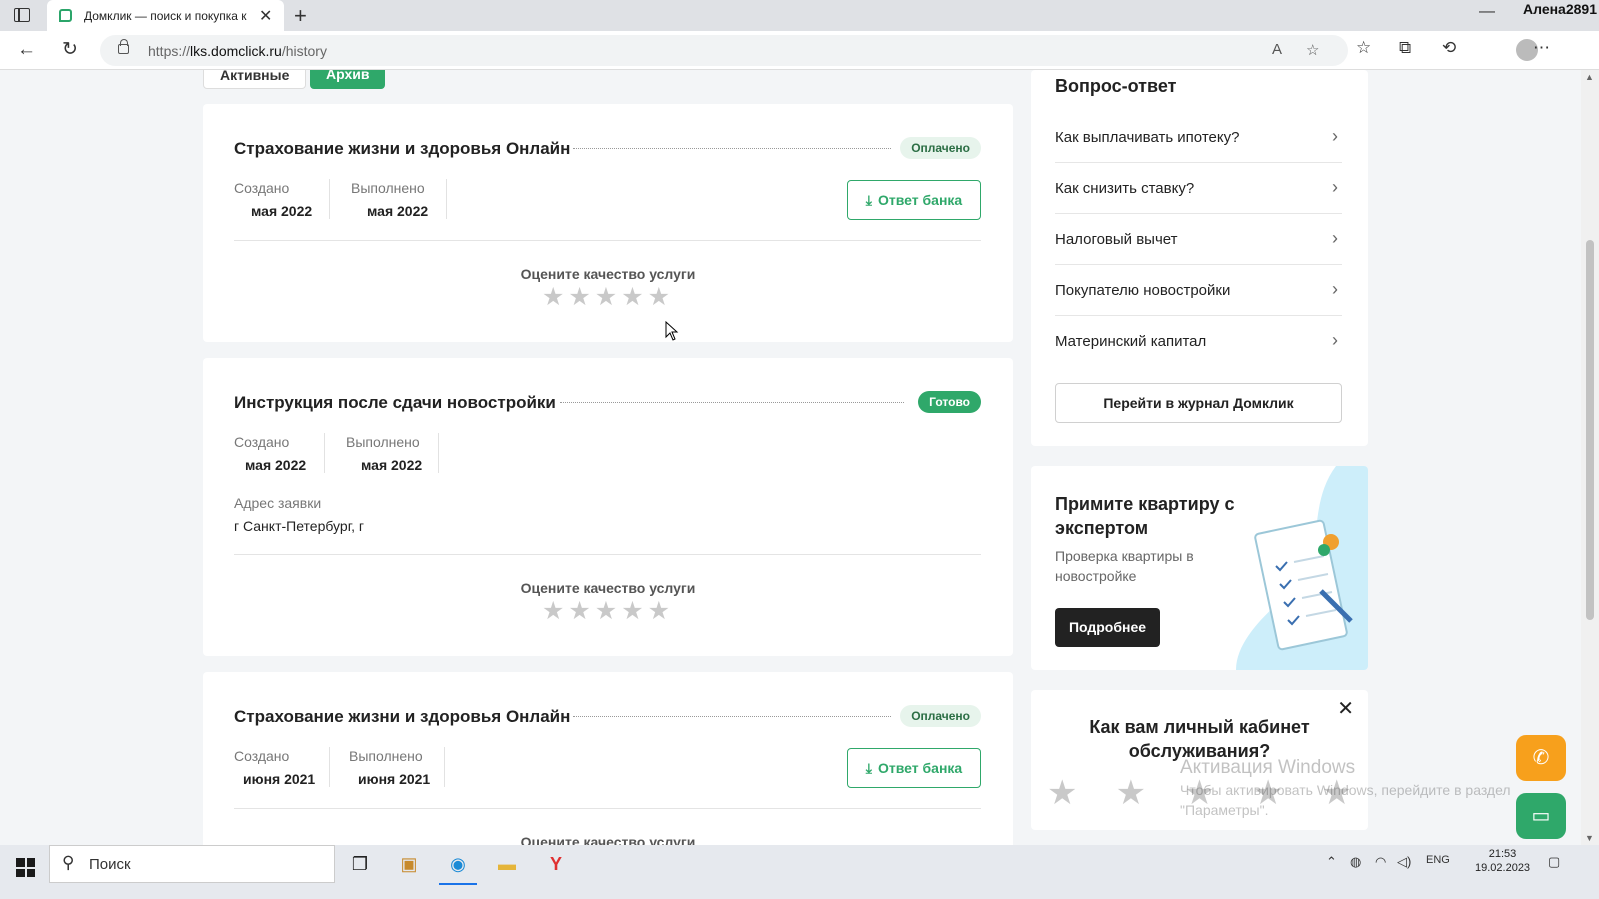  I want to click on promo-more-button: Подробнее, so click(1107, 627).